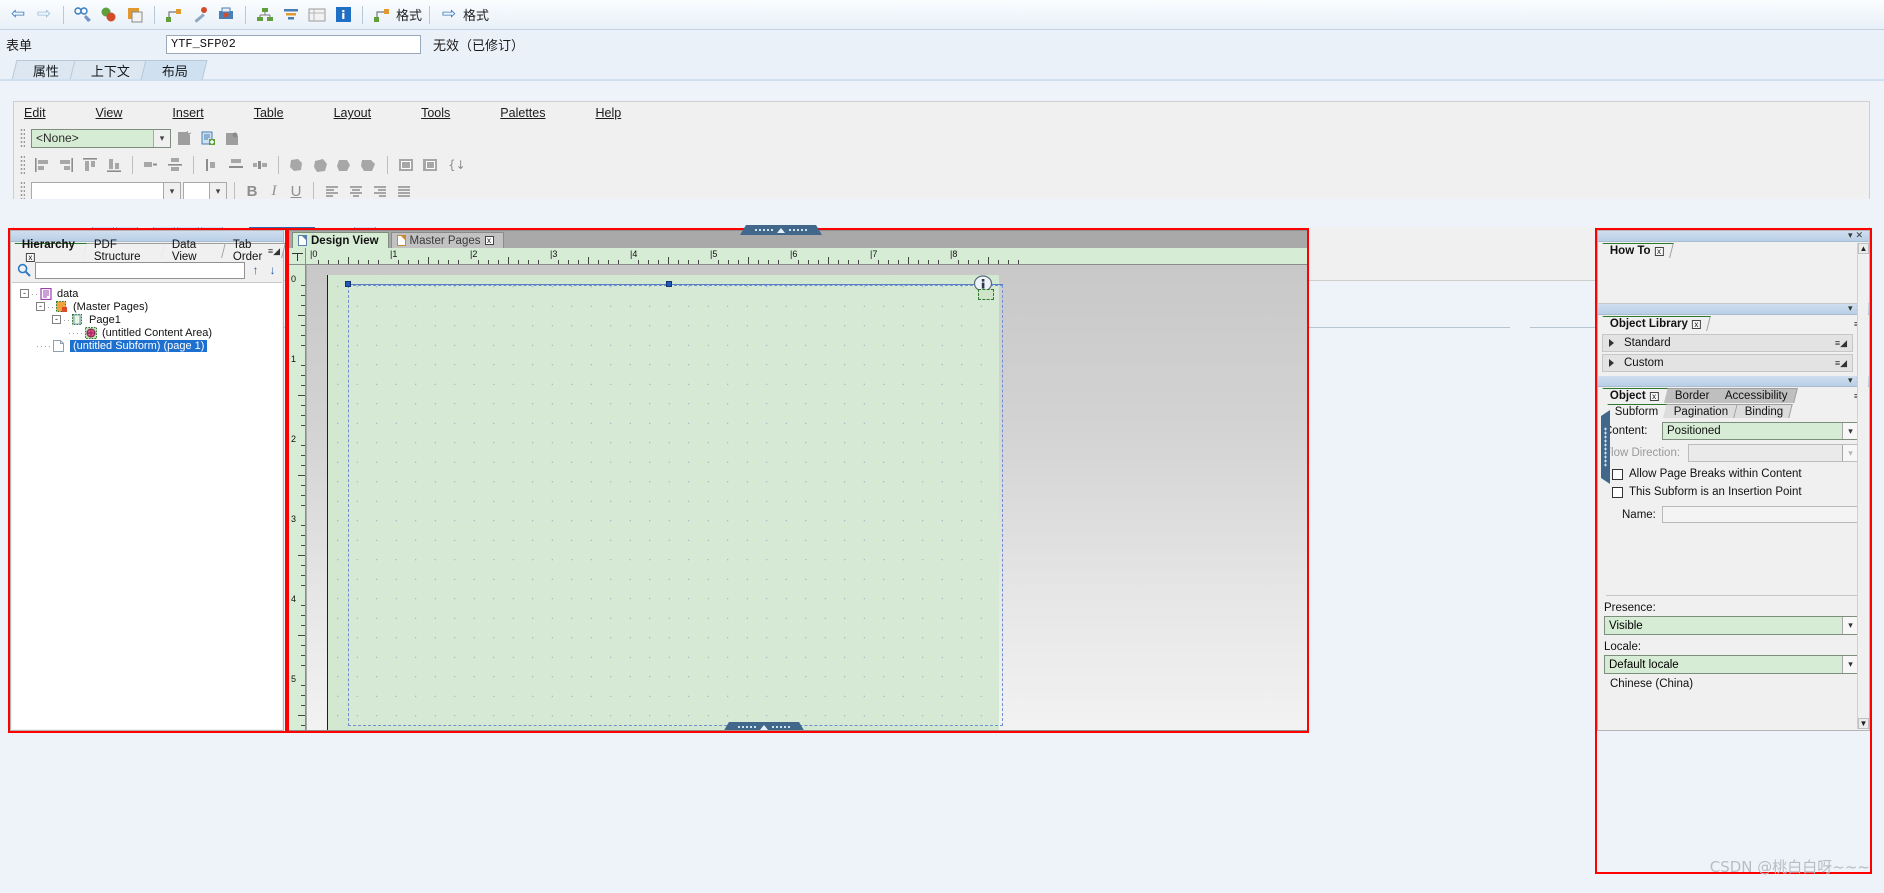 The image size is (1884, 893). I want to click on font-size-combo: ▾, so click(205, 191).